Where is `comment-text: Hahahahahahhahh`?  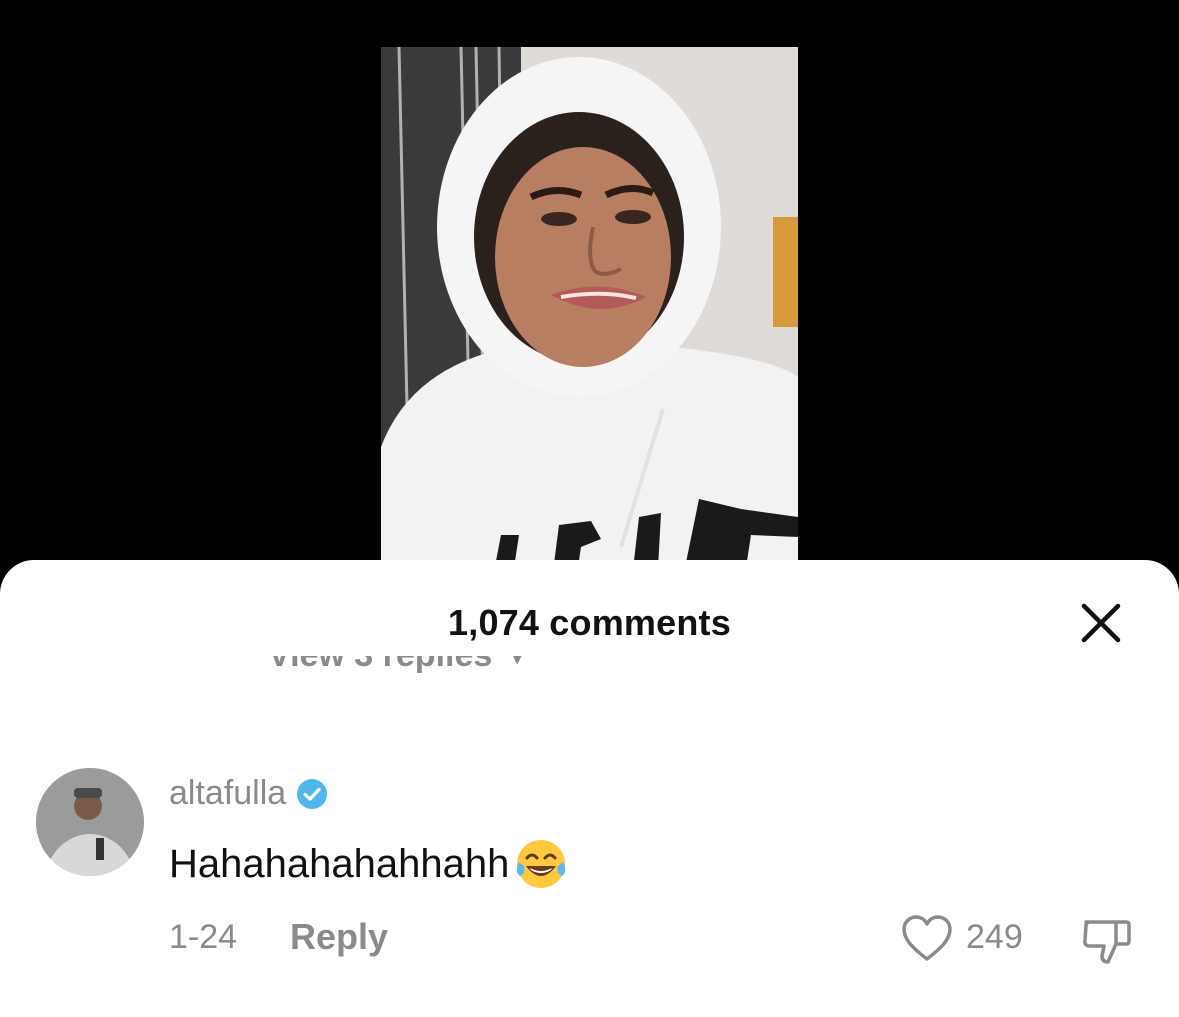 comment-text: Hahahahahahhahh is located at coordinates (339, 863).